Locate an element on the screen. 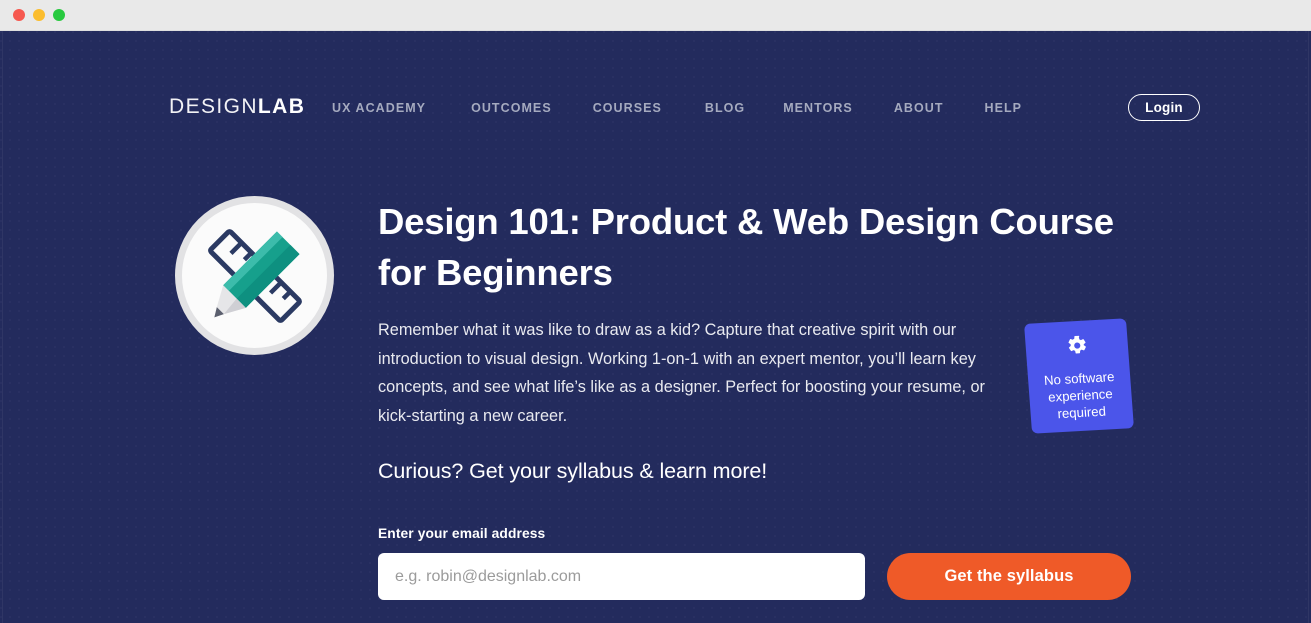 This screenshot has height=623, width=1311. traffic-light-group is located at coordinates (39, 15).